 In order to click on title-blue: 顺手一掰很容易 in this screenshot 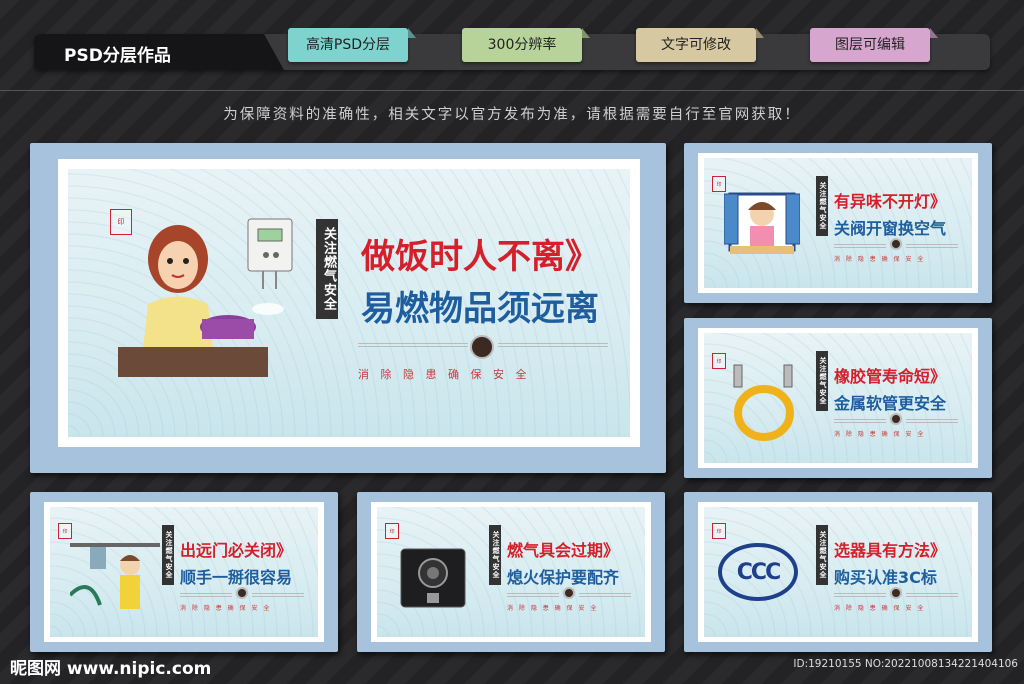, I will do `click(236, 577)`.